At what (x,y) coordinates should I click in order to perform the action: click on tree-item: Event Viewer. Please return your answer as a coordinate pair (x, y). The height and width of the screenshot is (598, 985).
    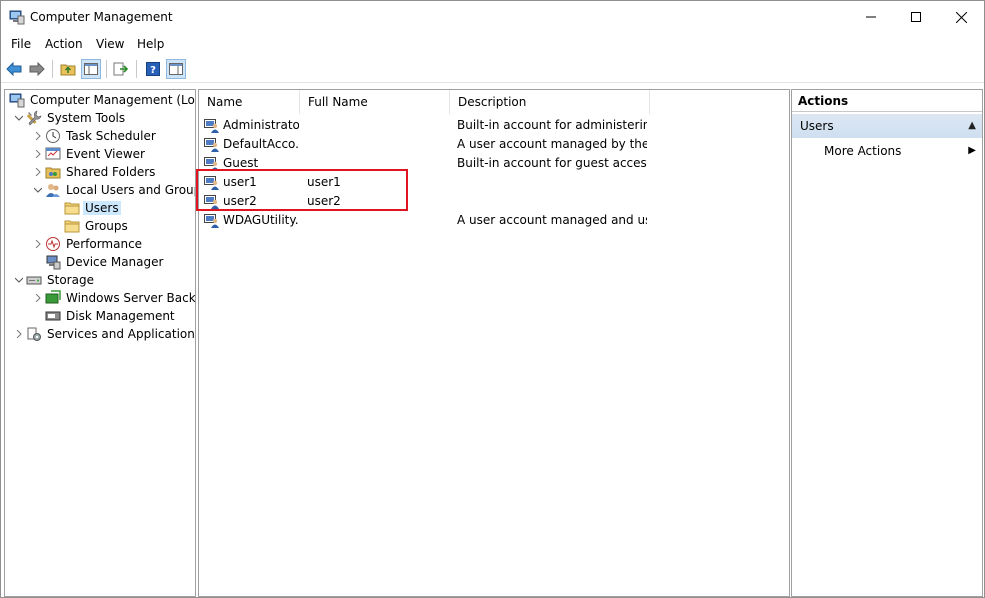
    Looking at the image, I should click on (89, 154).